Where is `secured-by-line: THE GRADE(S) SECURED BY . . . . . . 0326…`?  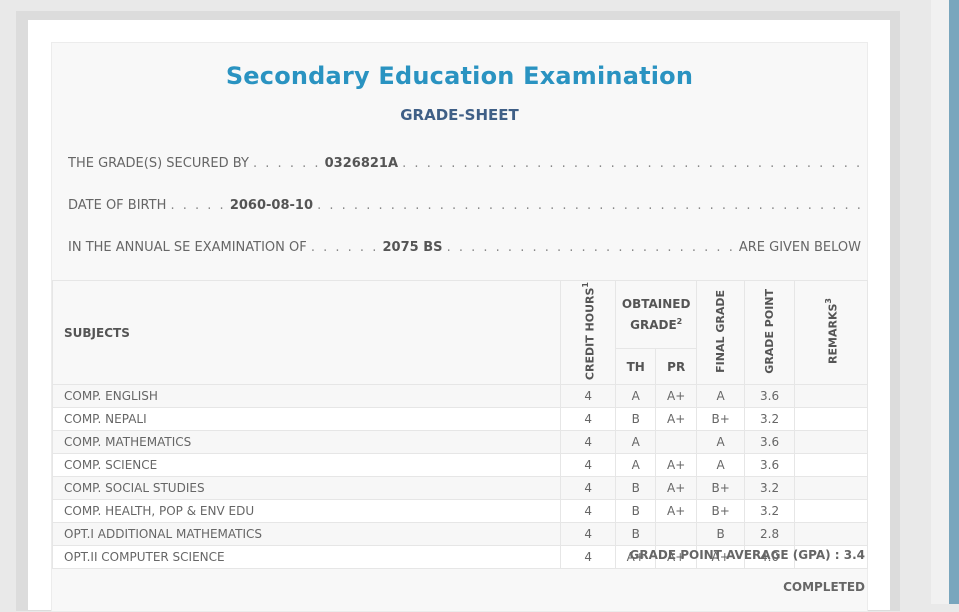
secured-by-line: THE GRADE(S) SECURED BY . . . . . . 0326… is located at coordinates (464, 166).